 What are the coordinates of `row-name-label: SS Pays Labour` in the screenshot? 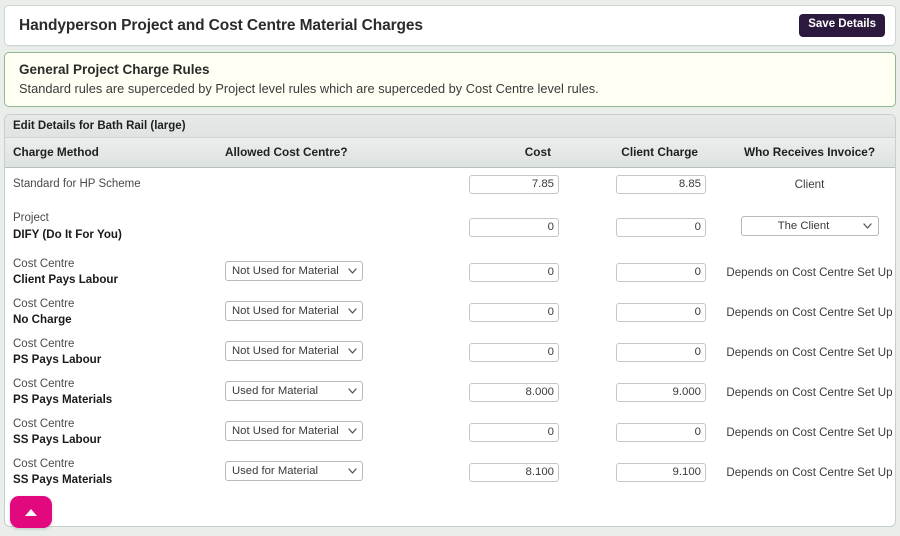 It's located at (57, 440).